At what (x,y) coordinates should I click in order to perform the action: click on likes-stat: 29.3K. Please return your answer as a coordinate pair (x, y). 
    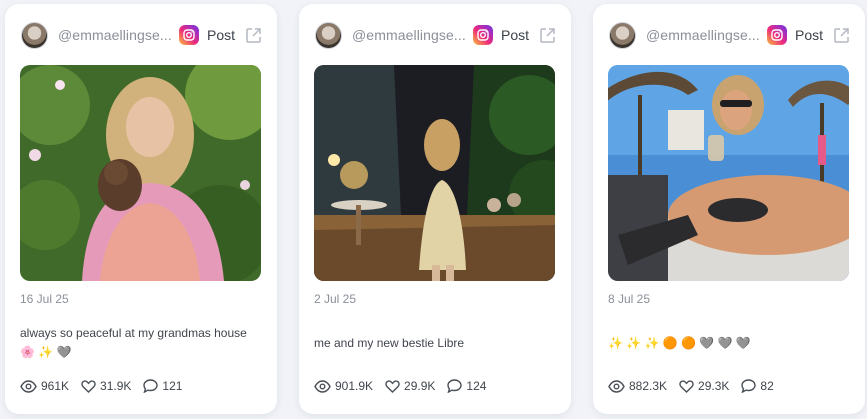
    Looking at the image, I should click on (704, 386).